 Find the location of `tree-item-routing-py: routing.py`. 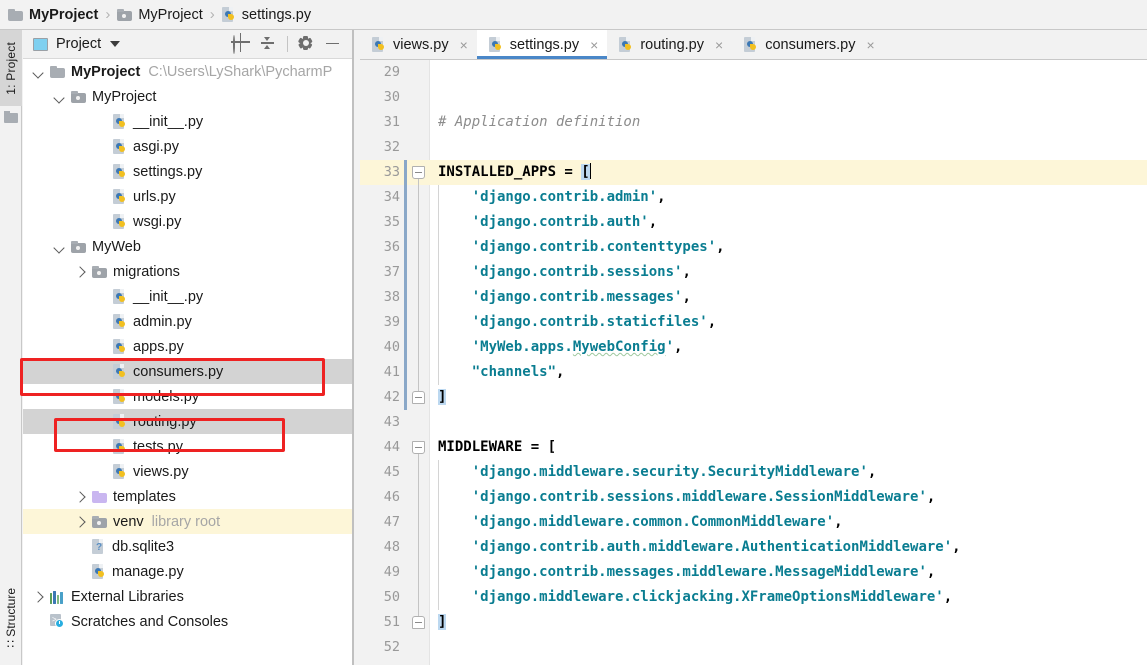

tree-item-routing-py: routing.py is located at coordinates (188, 421).